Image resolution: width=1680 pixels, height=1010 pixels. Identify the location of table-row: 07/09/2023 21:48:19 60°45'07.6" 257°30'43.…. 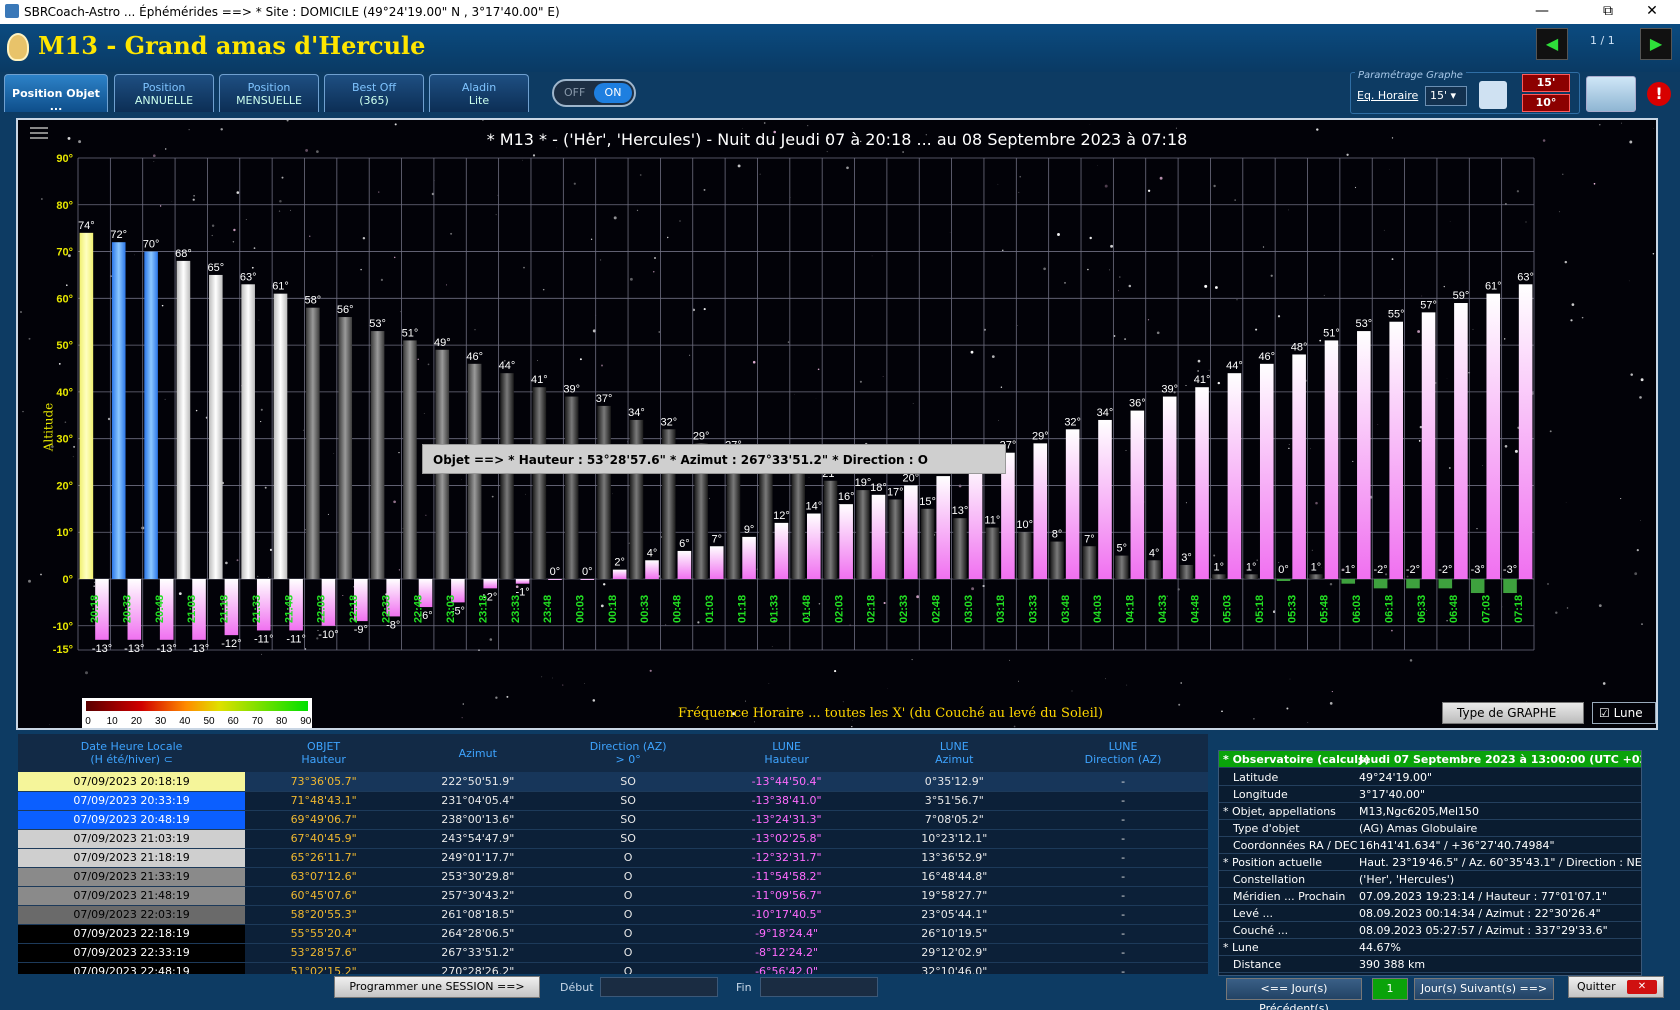
(613, 896).